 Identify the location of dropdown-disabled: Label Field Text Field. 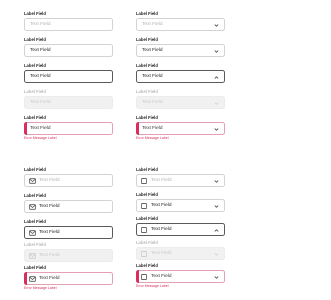
(180, 99).